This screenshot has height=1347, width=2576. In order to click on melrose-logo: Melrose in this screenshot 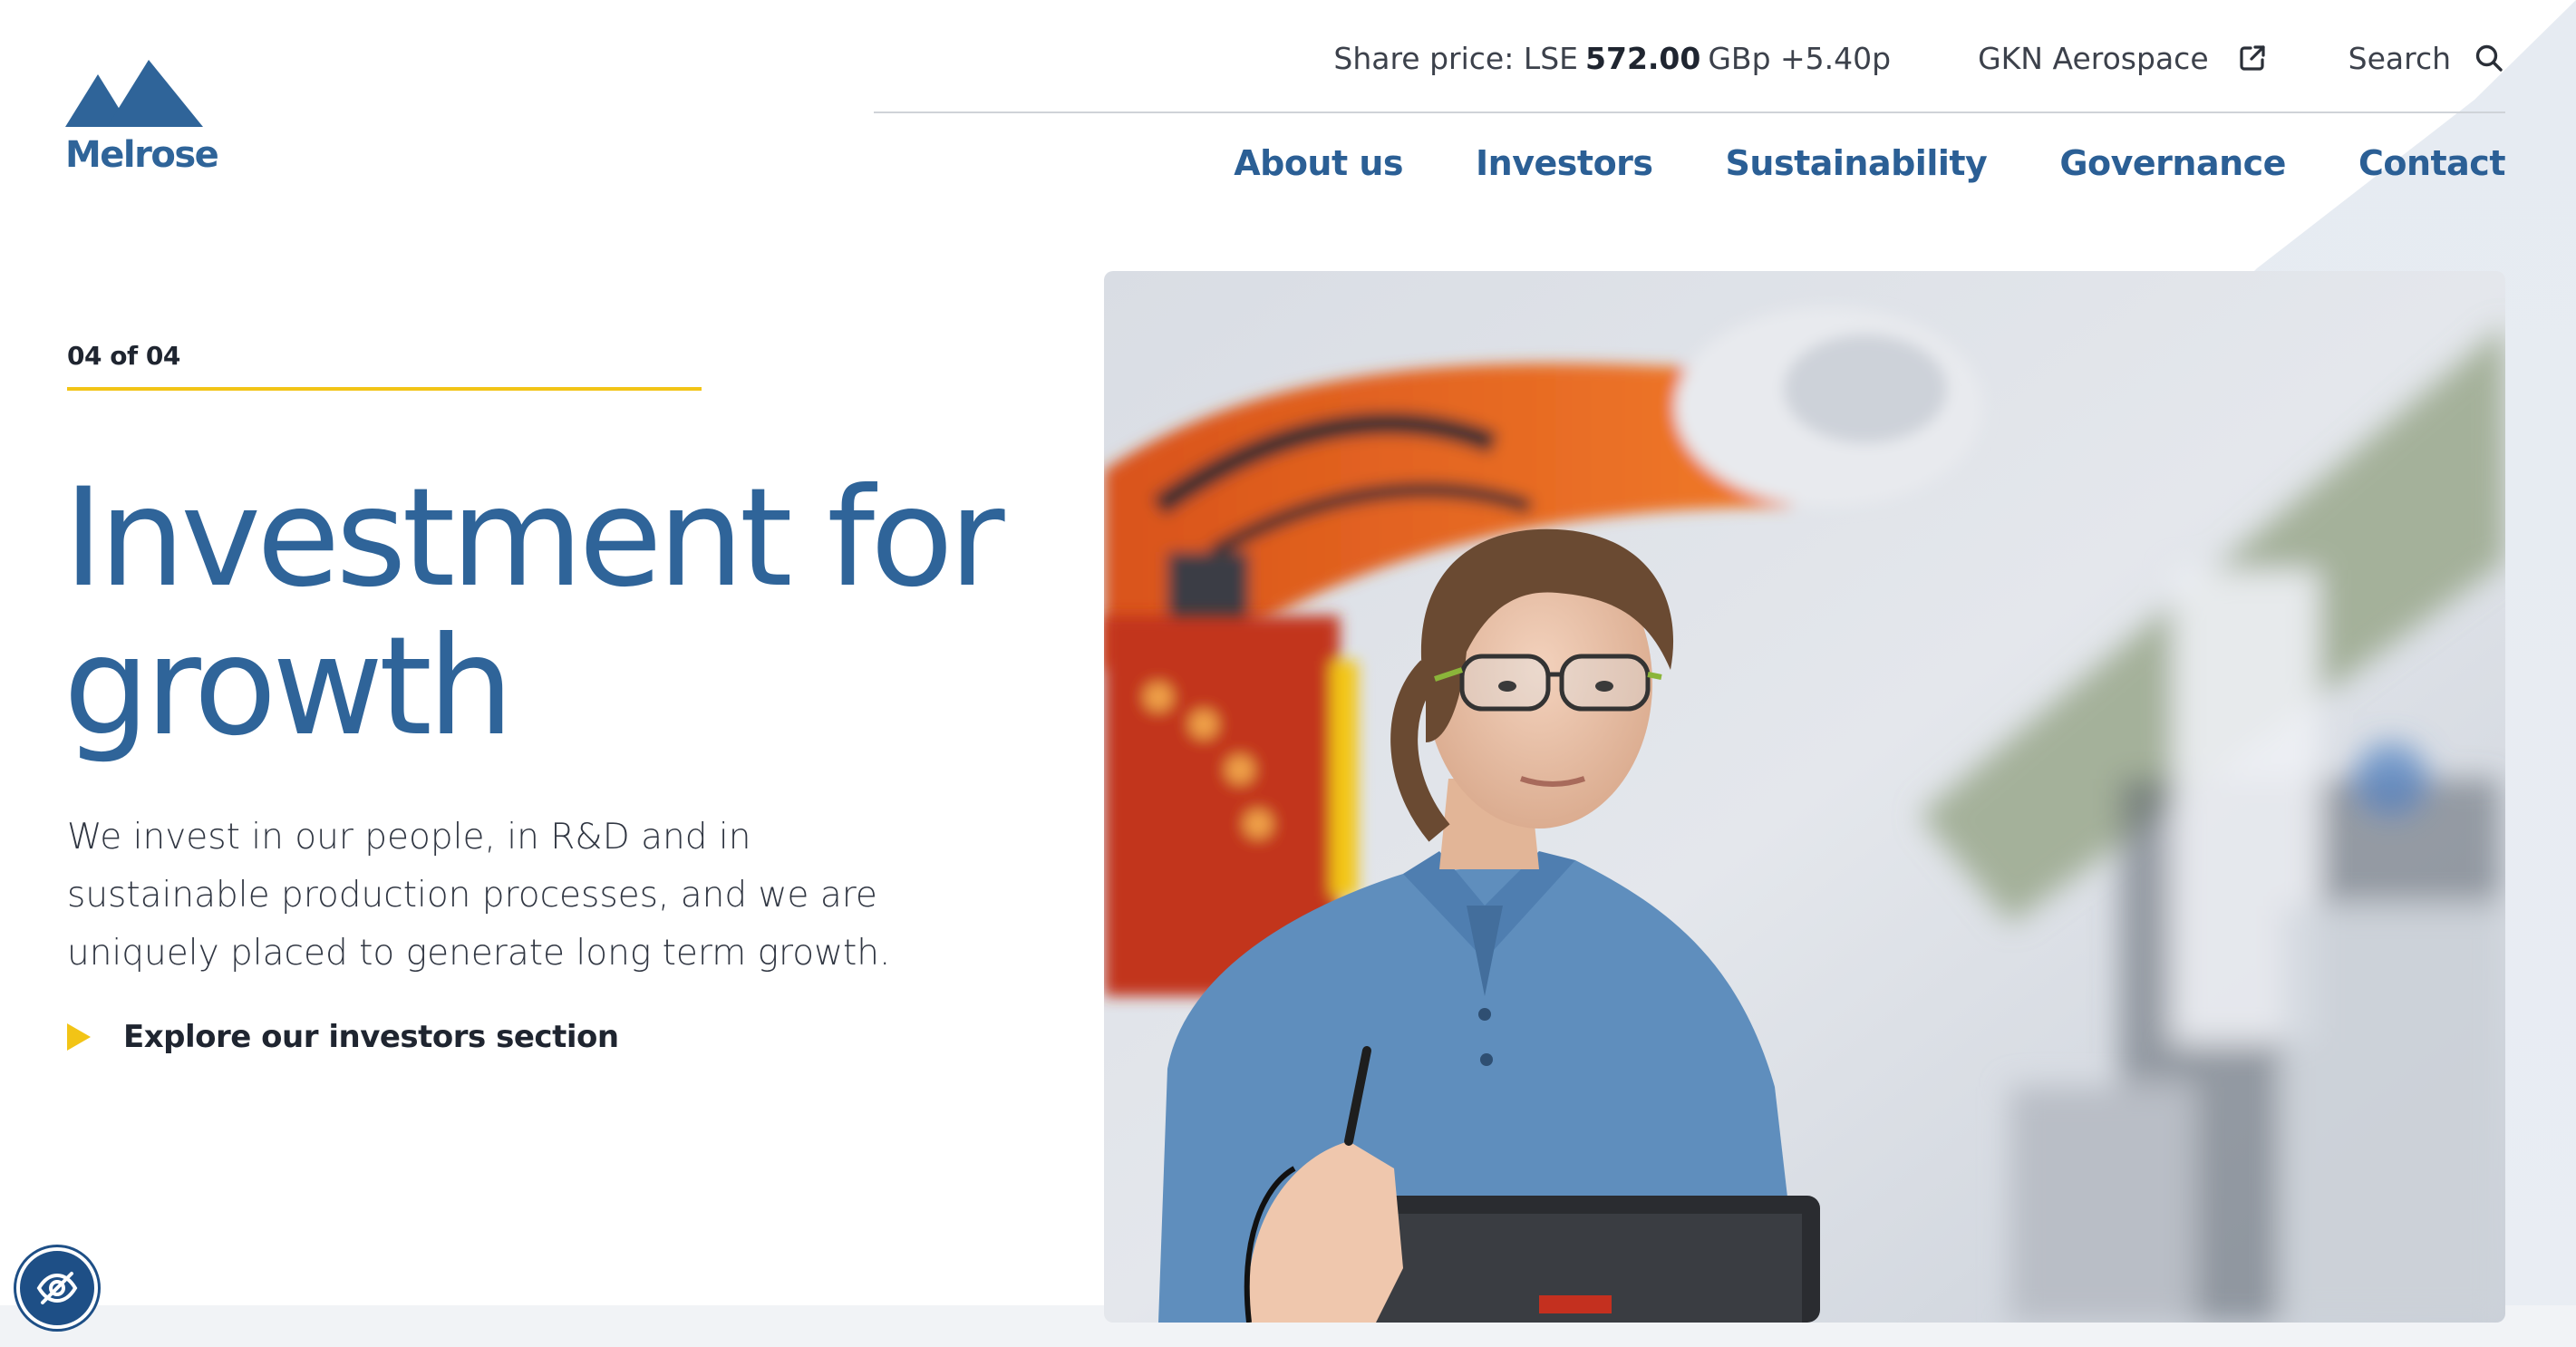, I will do `click(142, 120)`.